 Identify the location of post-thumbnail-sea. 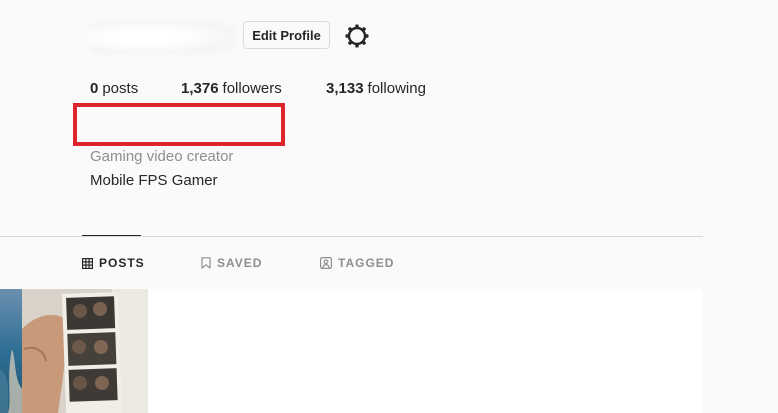
(11, 351).